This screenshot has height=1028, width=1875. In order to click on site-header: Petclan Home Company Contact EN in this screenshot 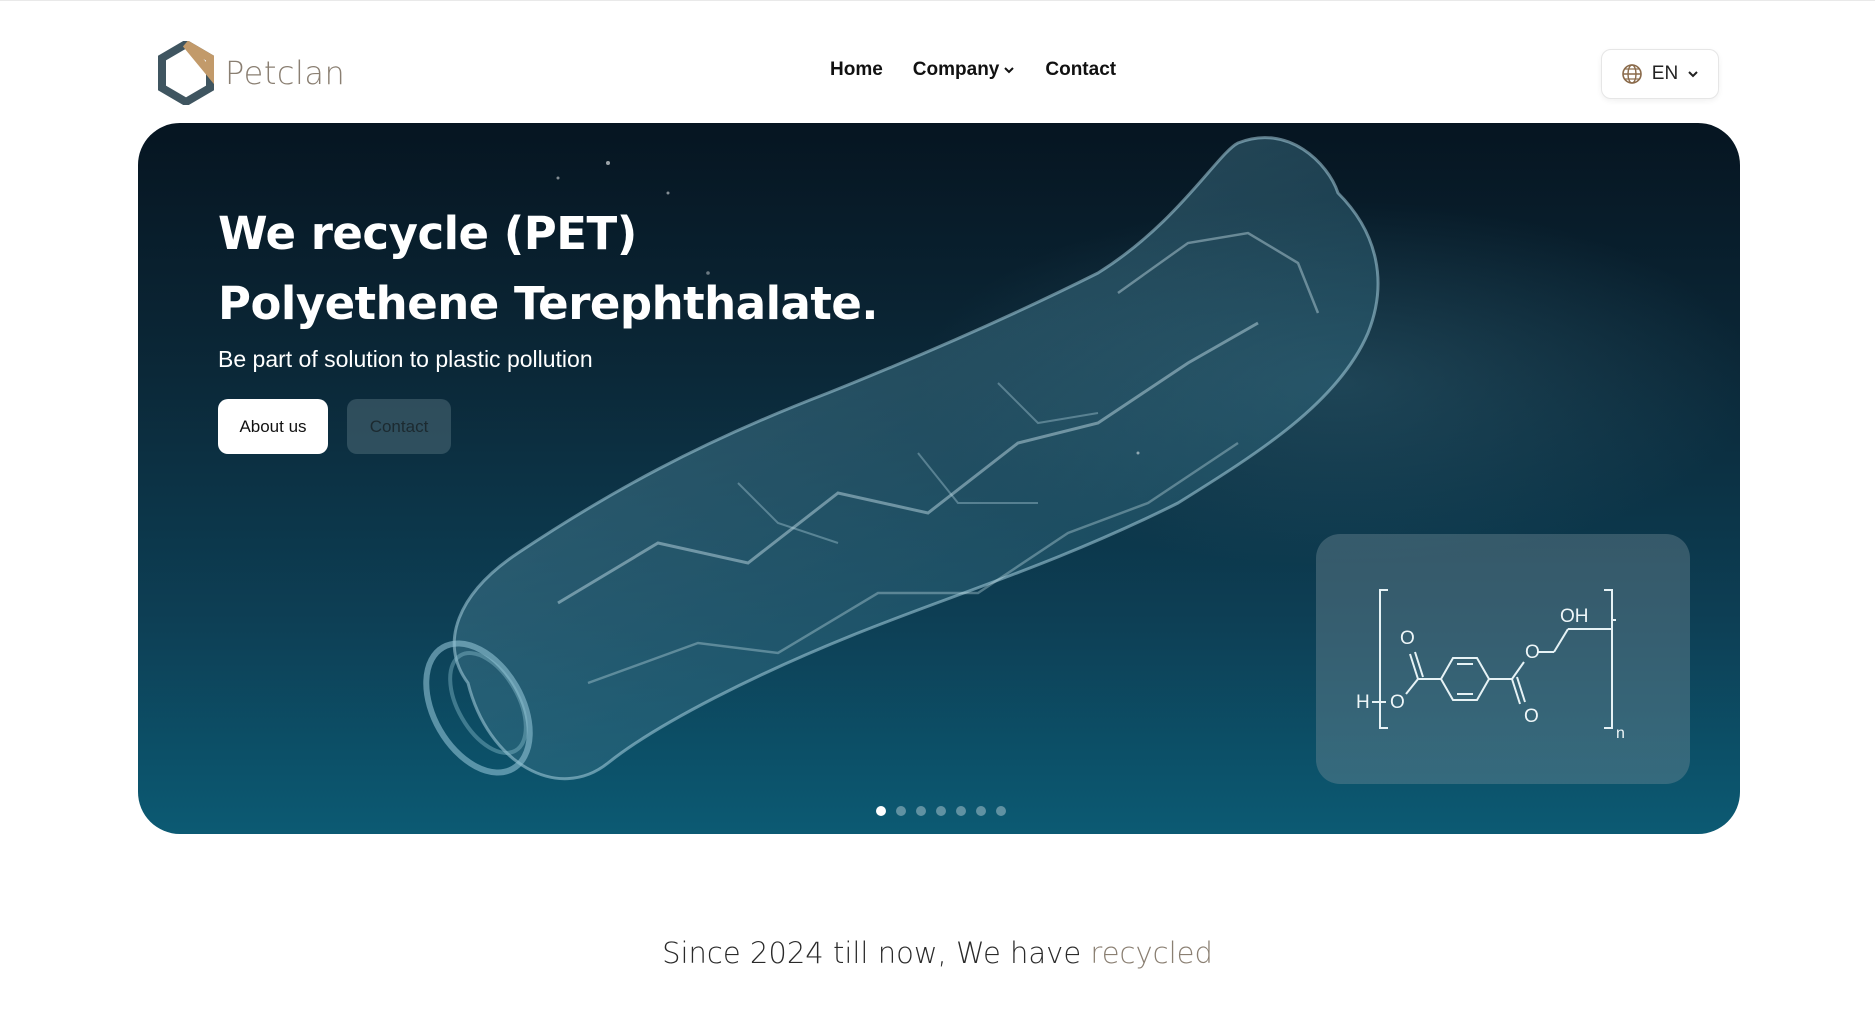, I will do `click(937, 61)`.